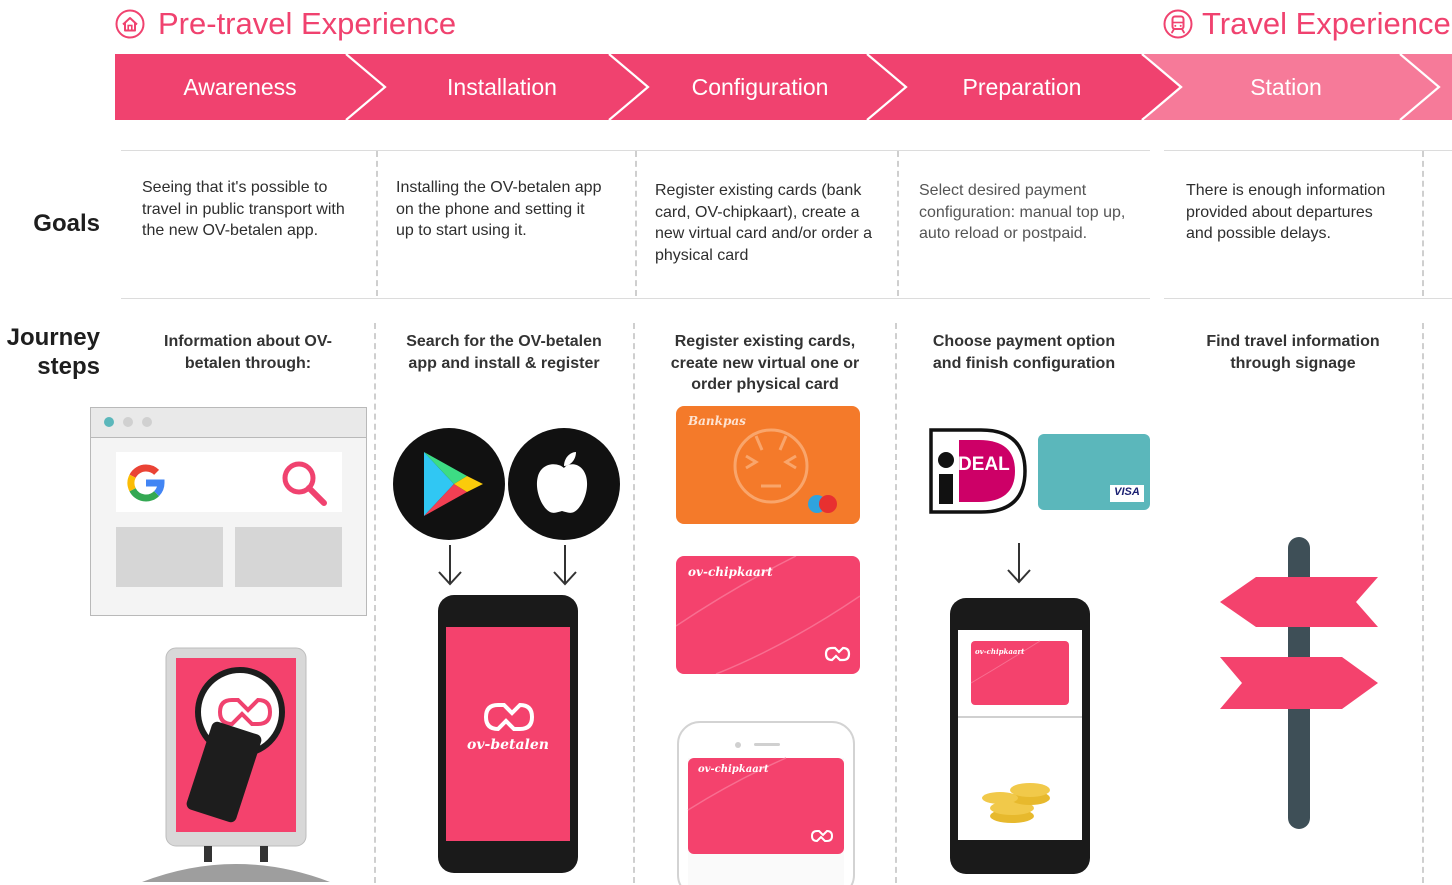 The height and width of the screenshot is (885, 1452). Describe the element at coordinates (1022, 87) in the screenshot. I see `stage-preparation: Preparation` at that location.